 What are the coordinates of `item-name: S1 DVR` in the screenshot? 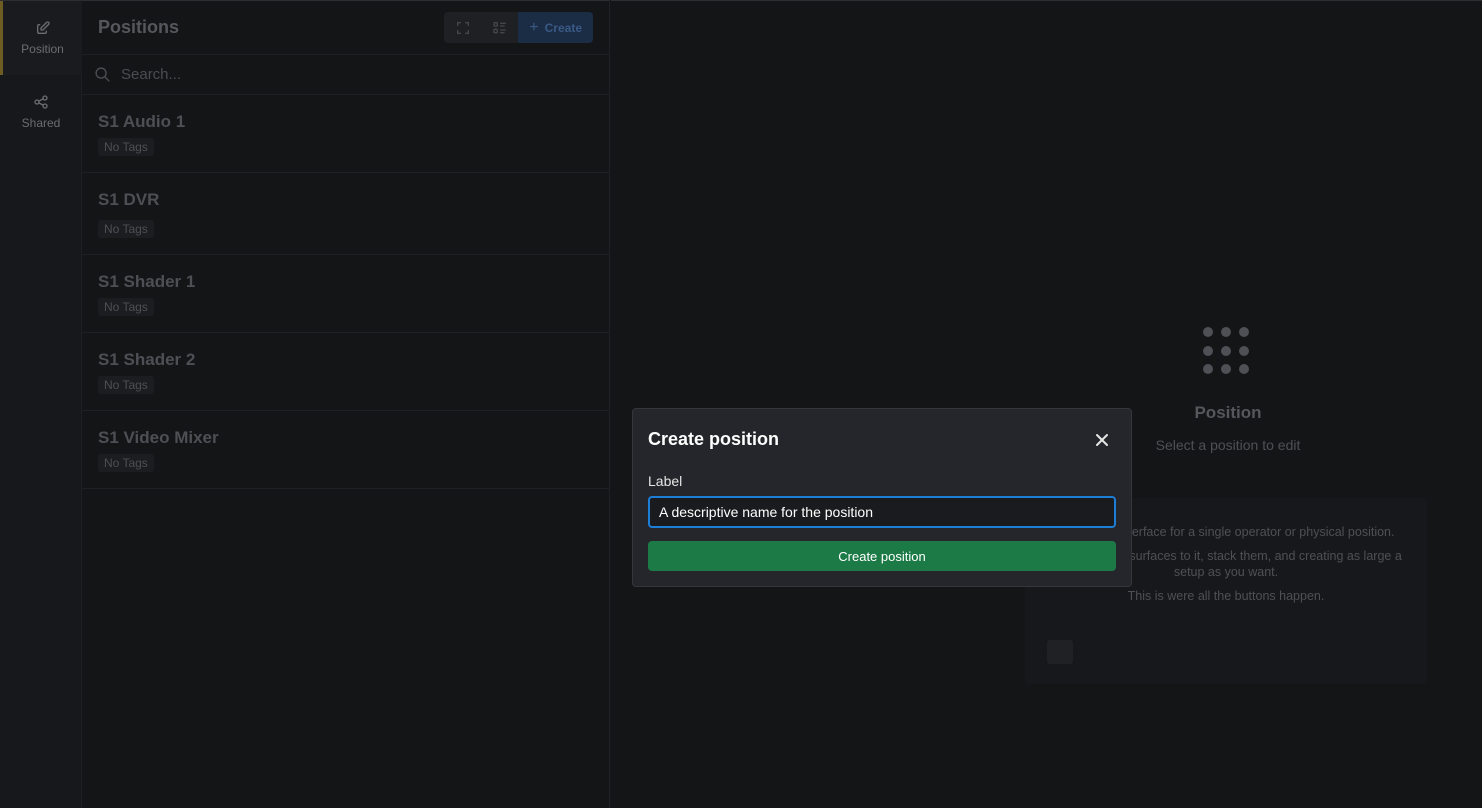 It's located at (129, 199).